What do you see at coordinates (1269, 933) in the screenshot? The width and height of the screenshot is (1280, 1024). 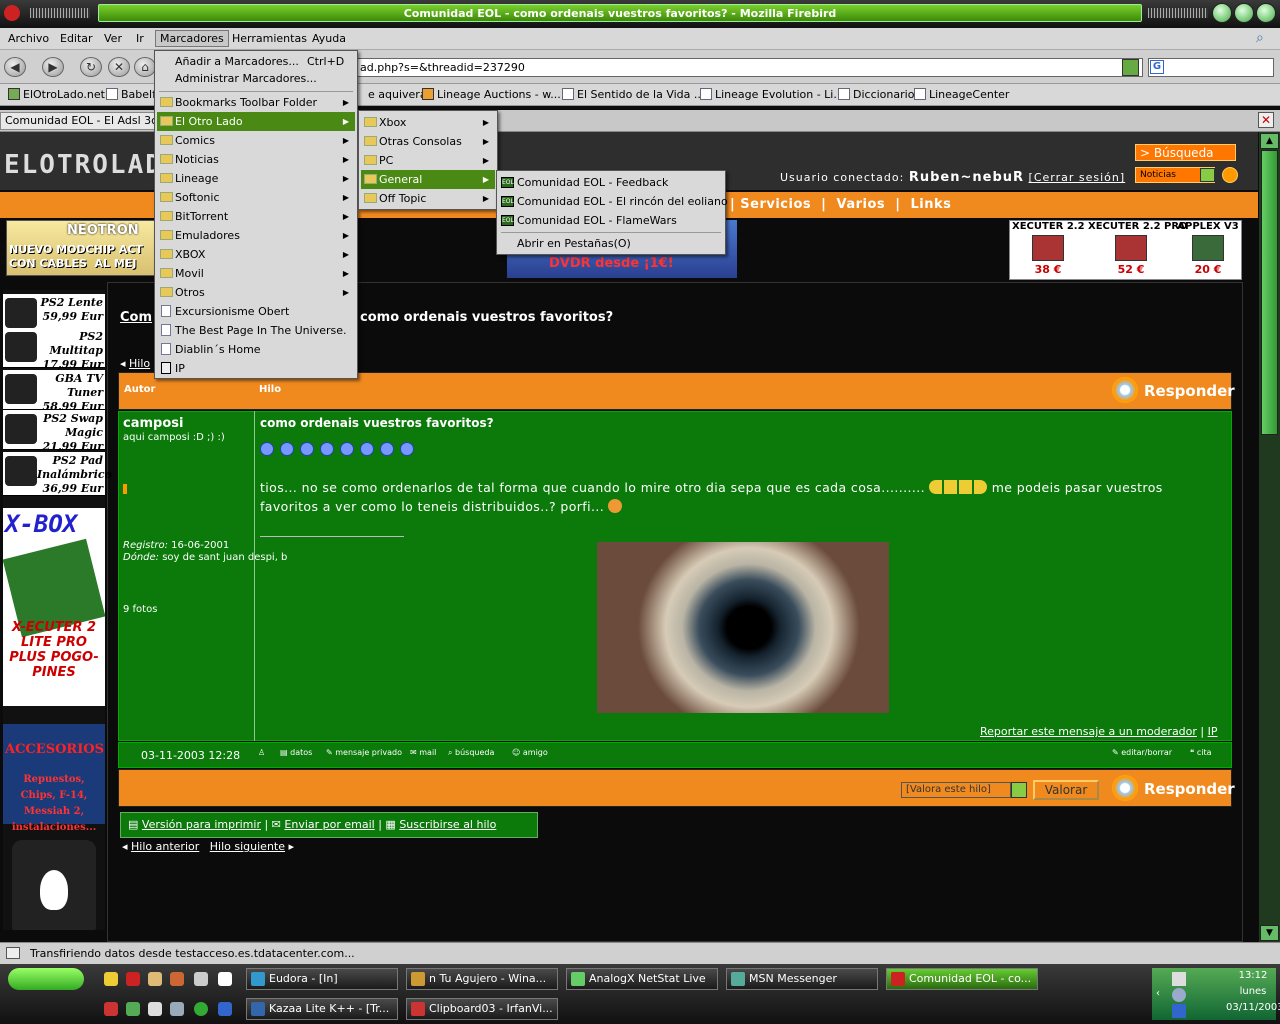 I see `scroll-down-button: ▼` at bounding box center [1269, 933].